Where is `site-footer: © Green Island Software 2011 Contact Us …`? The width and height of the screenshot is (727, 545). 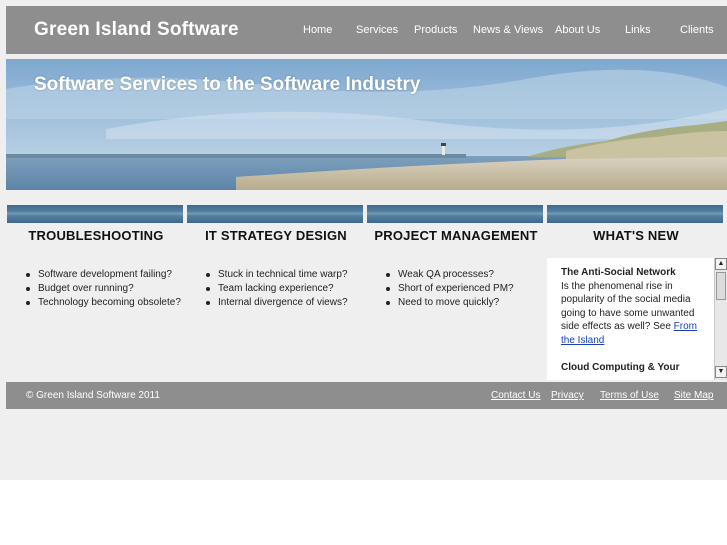 site-footer: © Green Island Software 2011 Contact Us … is located at coordinates (366, 395).